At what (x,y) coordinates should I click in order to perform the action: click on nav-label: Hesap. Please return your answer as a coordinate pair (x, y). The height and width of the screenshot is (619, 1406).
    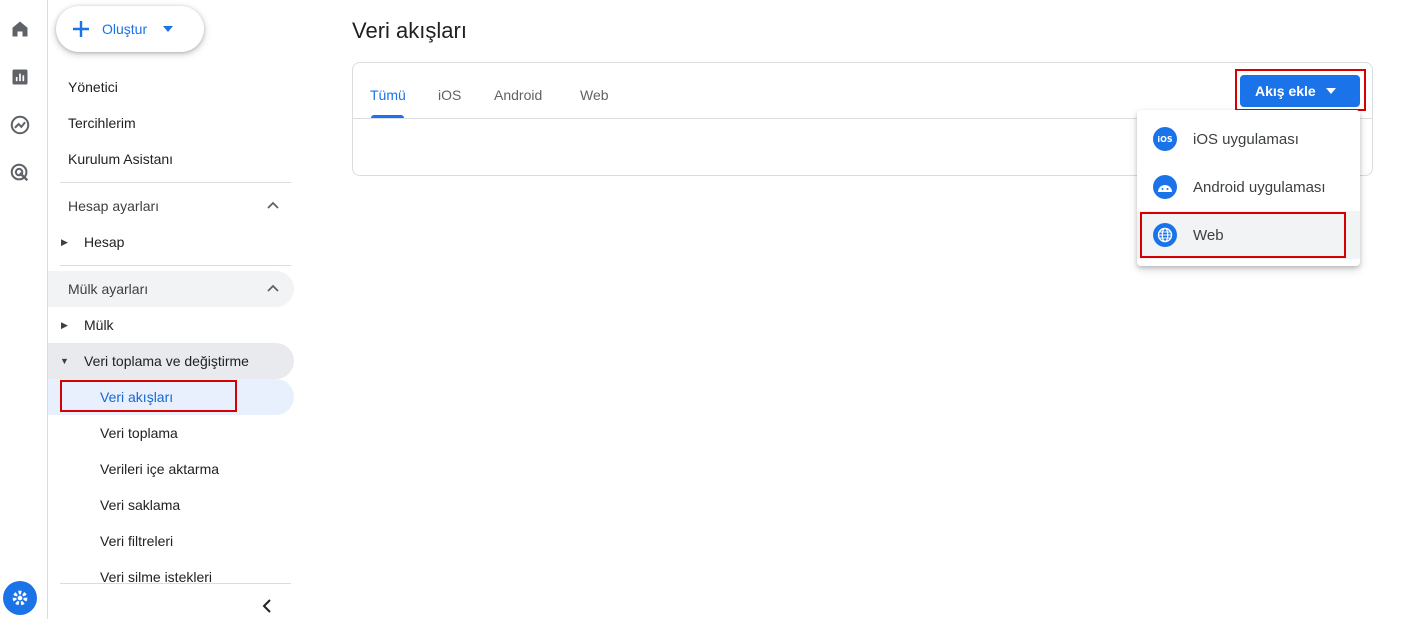
    Looking at the image, I should click on (104, 242).